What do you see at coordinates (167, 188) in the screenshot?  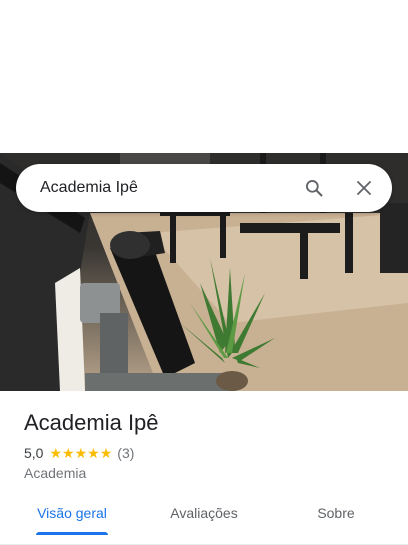 I see `search-input: Academia Ipê` at bounding box center [167, 188].